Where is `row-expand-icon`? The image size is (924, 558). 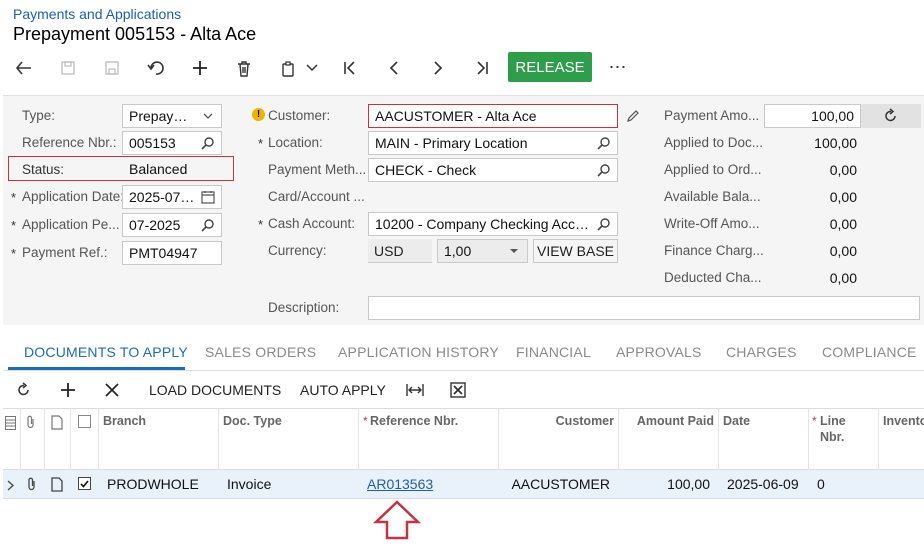
row-expand-icon is located at coordinates (10, 487).